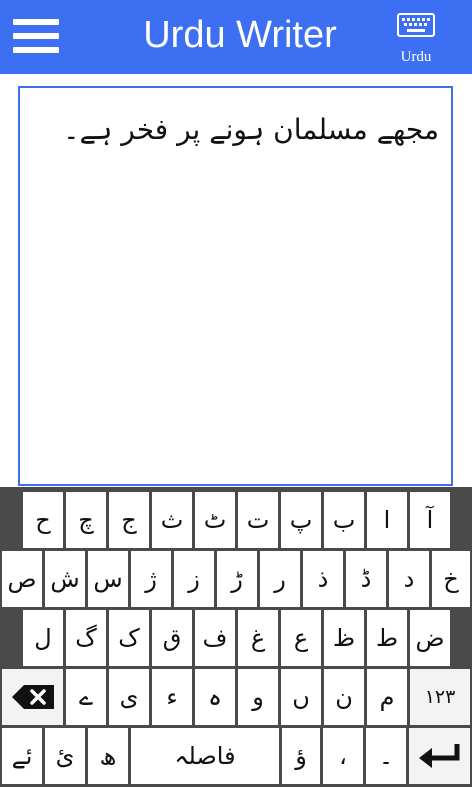 The width and height of the screenshot is (472, 787). I want to click on key-label: ؤ, so click(301, 756).